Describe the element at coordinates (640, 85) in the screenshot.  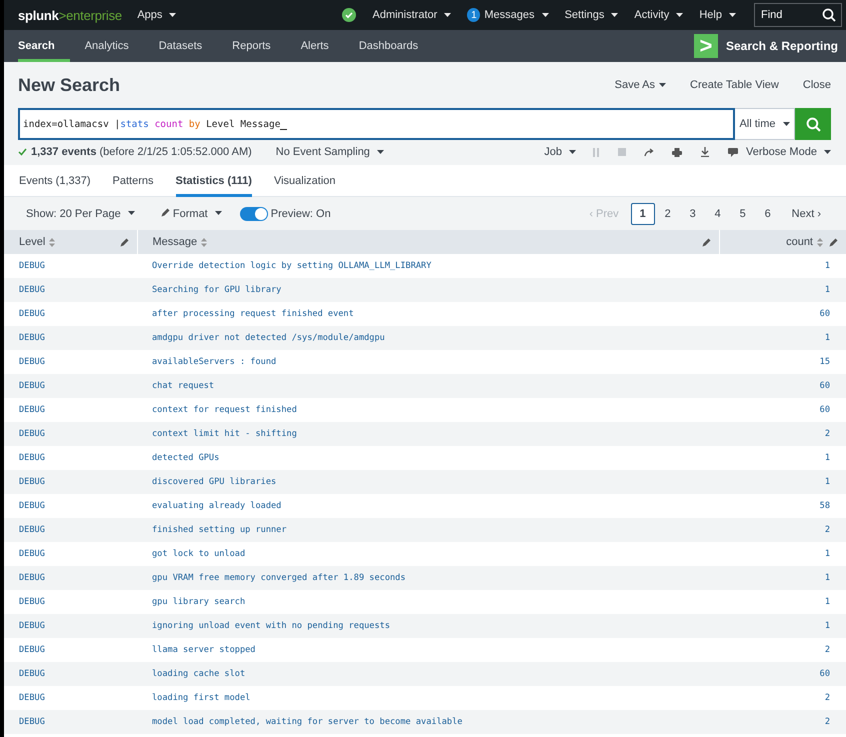
I see `header-action: Save As` at that location.